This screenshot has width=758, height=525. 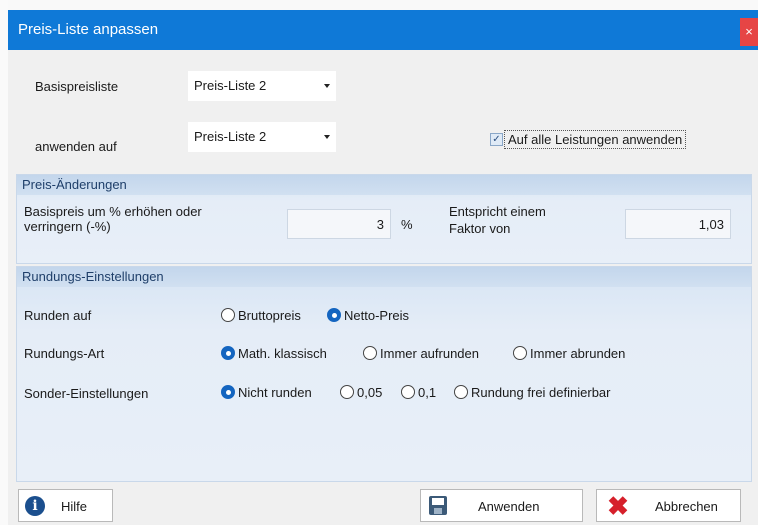 What do you see at coordinates (384, 277) in the screenshot?
I see `rounding-header: Rundungs-Einstellungen` at bounding box center [384, 277].